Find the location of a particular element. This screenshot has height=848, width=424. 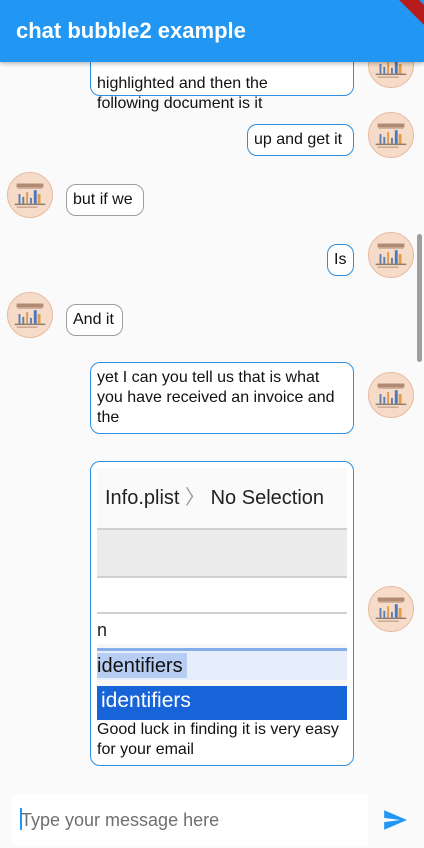

xcode-header: Info.plist 〉 No Selection is located at coordinates (222, 498).